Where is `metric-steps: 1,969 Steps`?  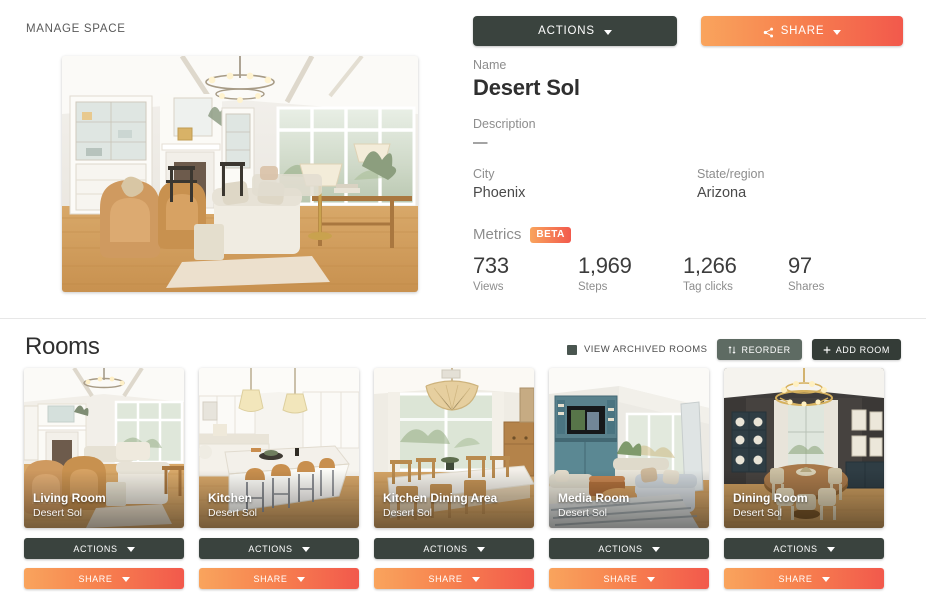 metric-steps: 1,969 Steps is located at coordinates (630, 273).